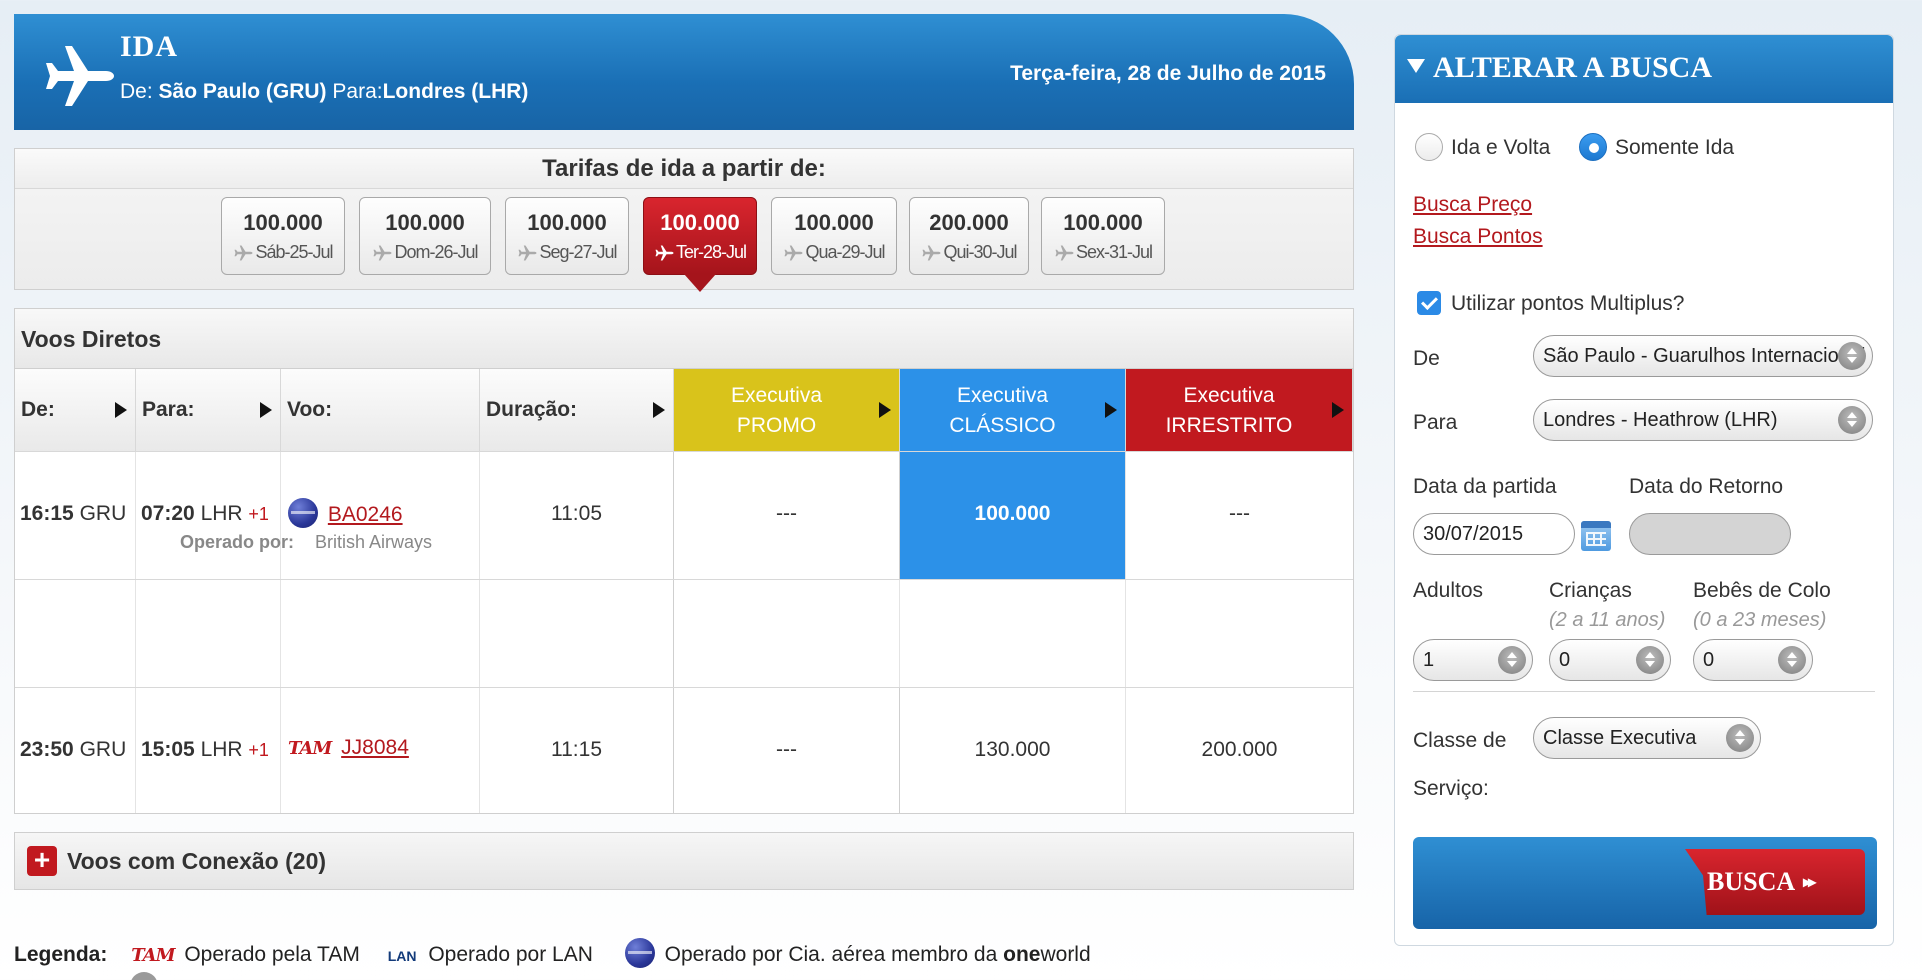 The width and height of the screenshot is (1922, 980). I want to click on arrival-cell: 07:20 LHR +1 Operado por:, so click(215, 515).